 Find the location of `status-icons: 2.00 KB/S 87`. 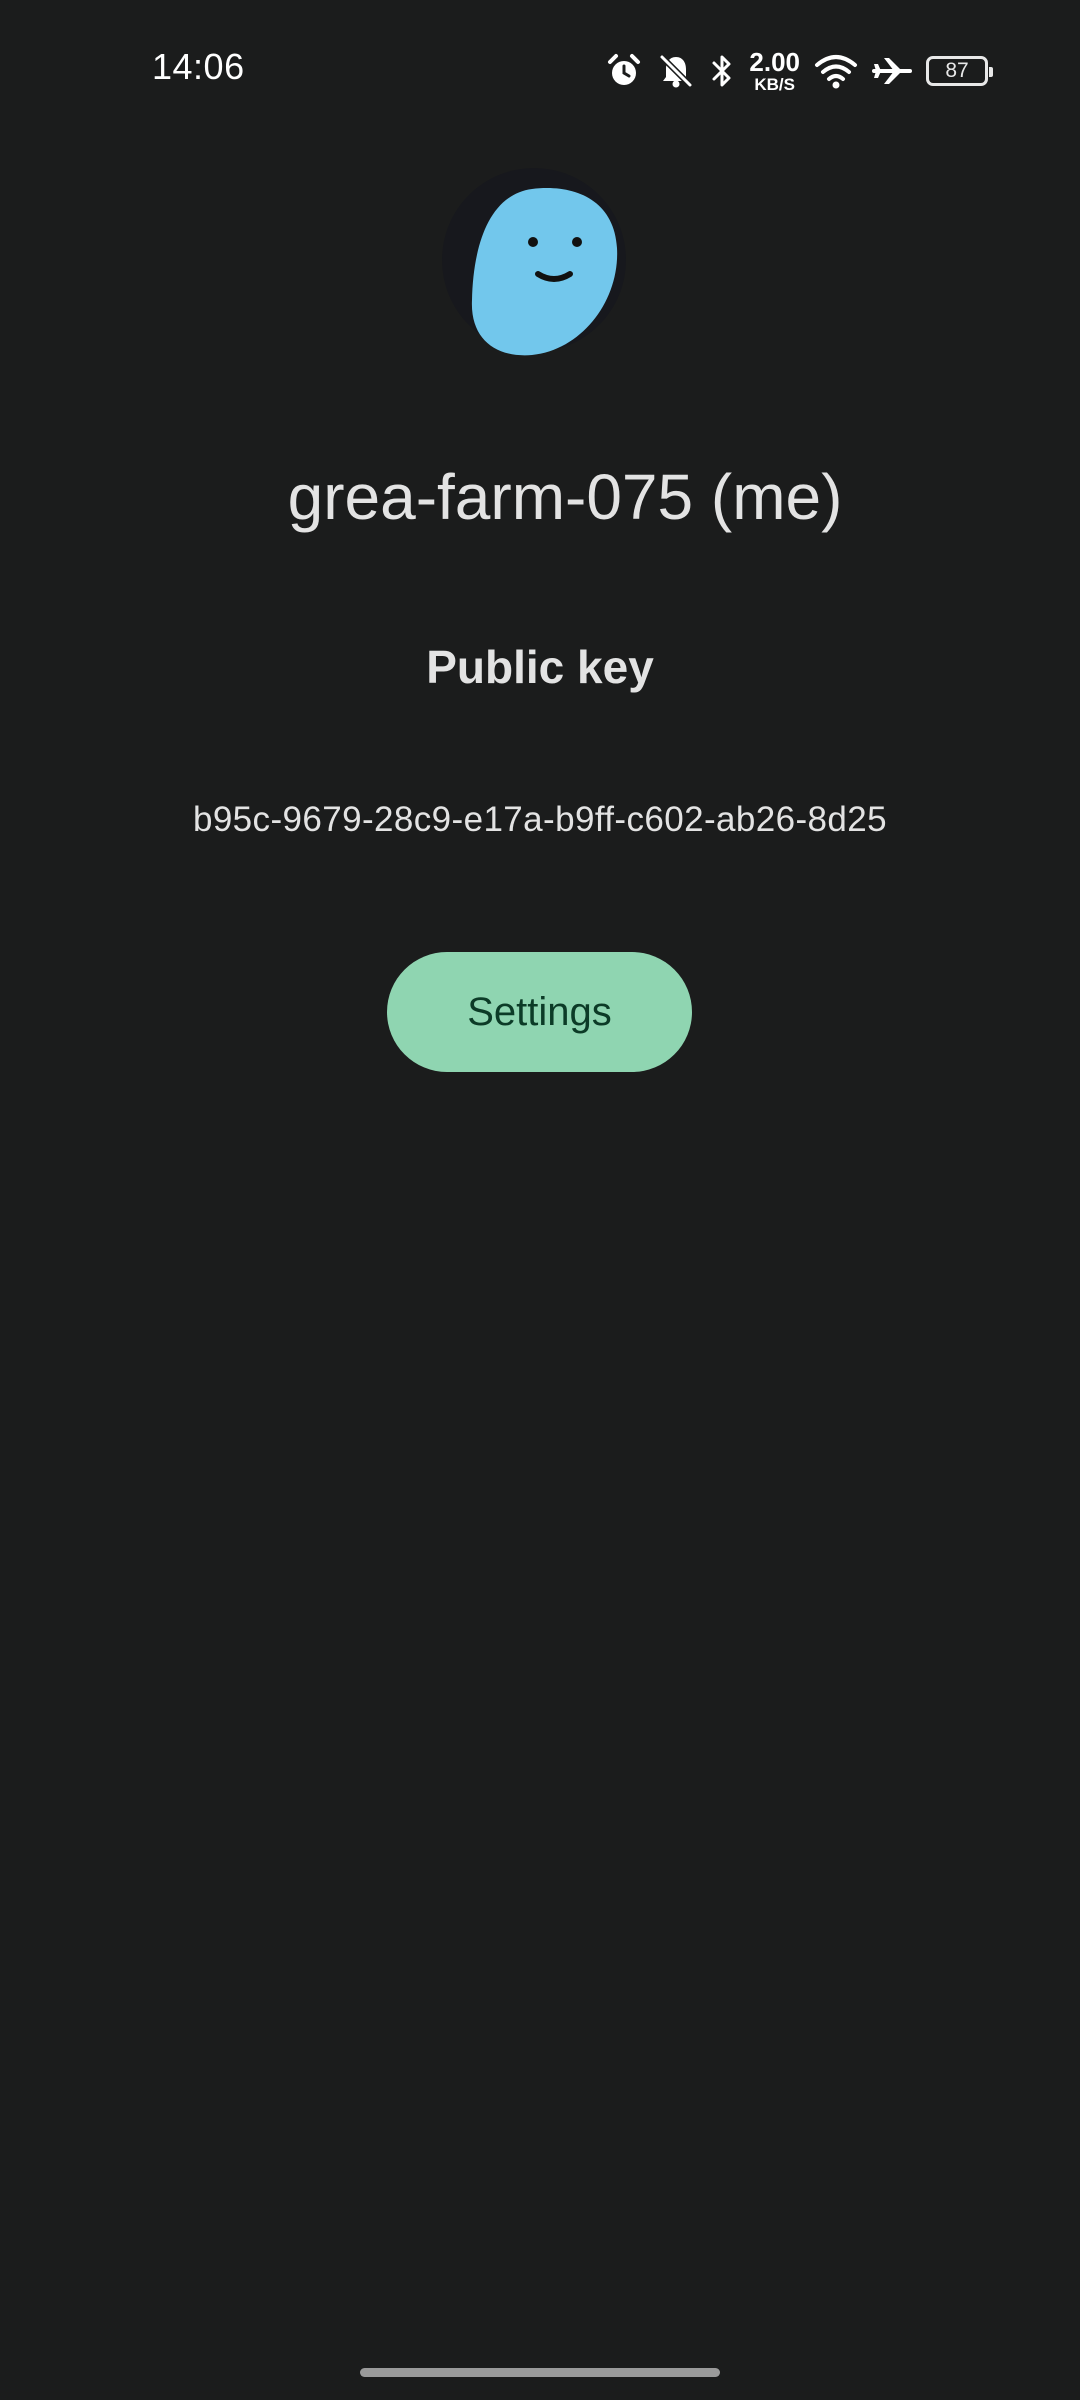

status-icons: 2.00 KB/S 87 is located at coordinates (799, 71).